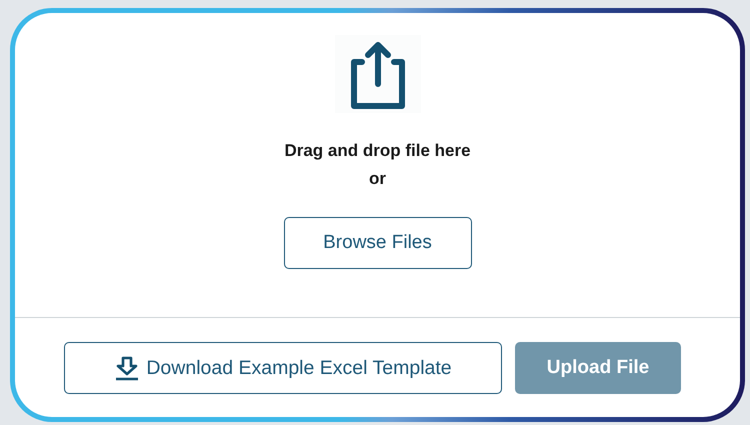 The image size is (750, 425). I want to click on download-template-button: Download Example Excel Template, so click(283, 368).